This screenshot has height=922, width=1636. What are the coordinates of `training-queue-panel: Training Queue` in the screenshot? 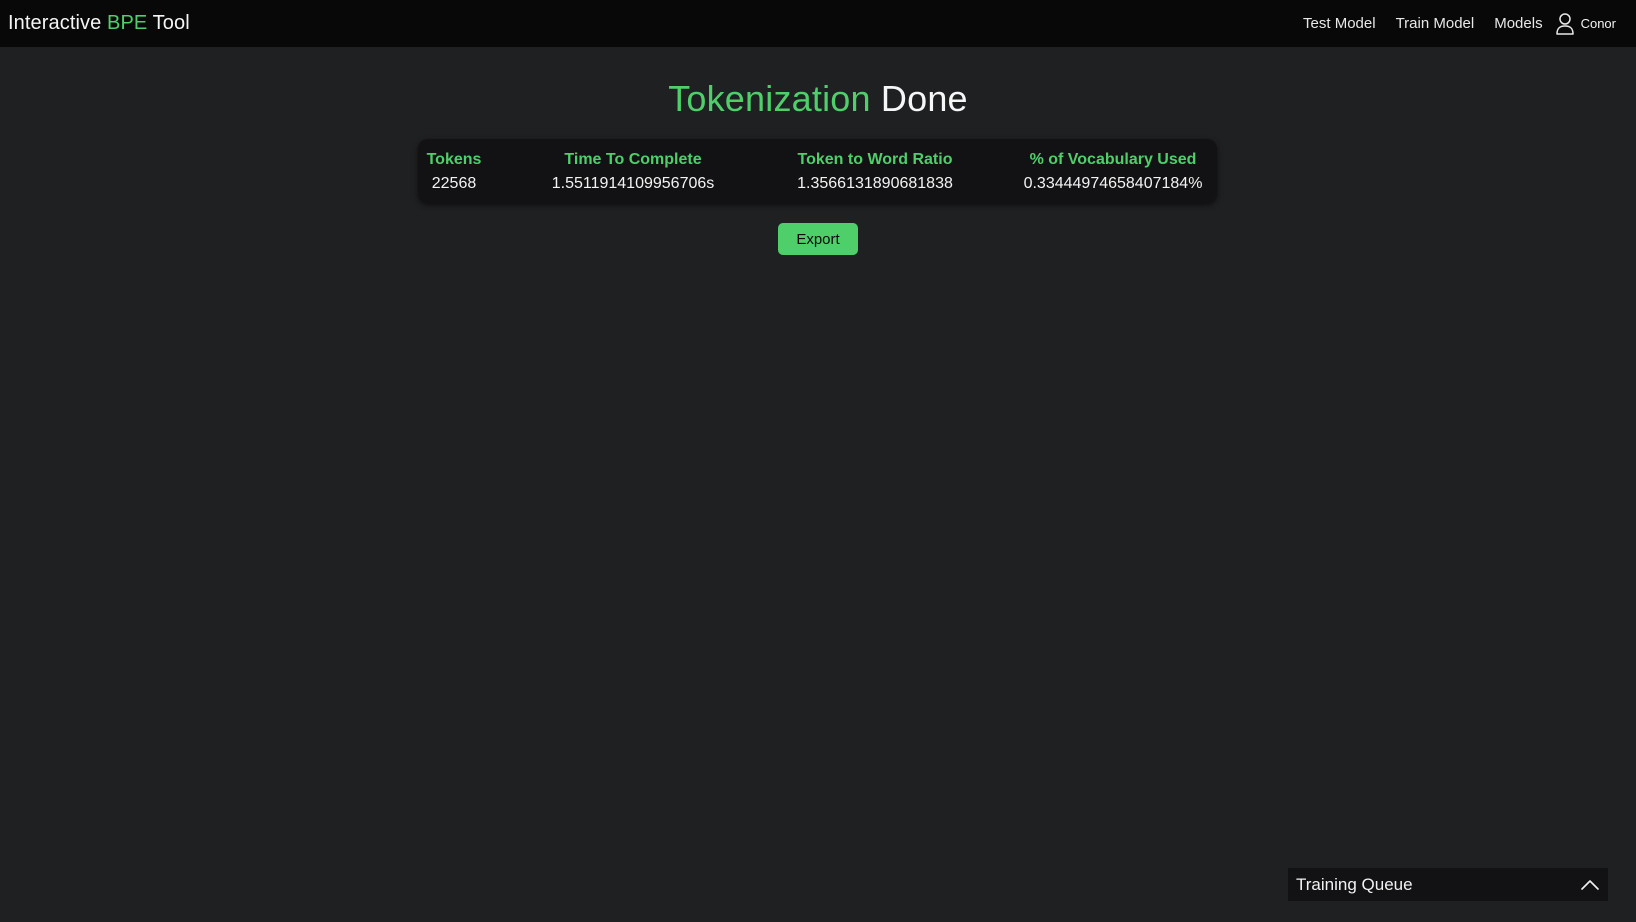 It's located at (1448, 884).